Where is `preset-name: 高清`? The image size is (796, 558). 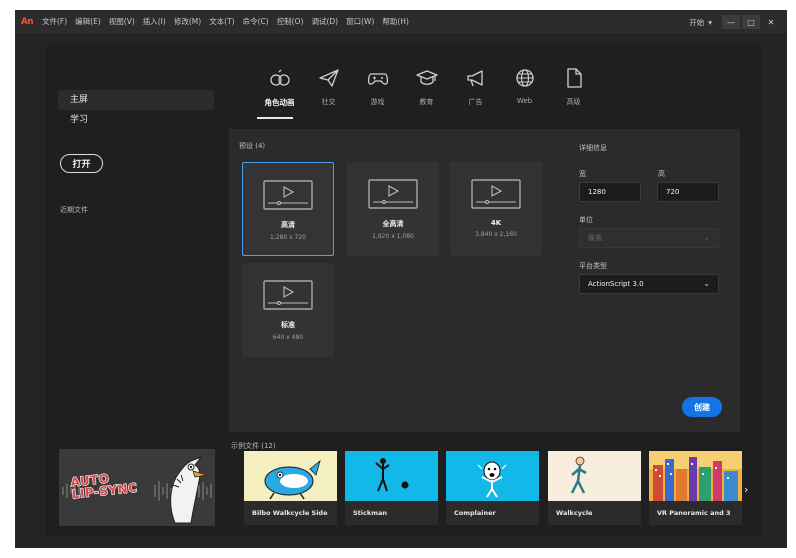
preset-name: 高清 is located at coordinates (288, 225).